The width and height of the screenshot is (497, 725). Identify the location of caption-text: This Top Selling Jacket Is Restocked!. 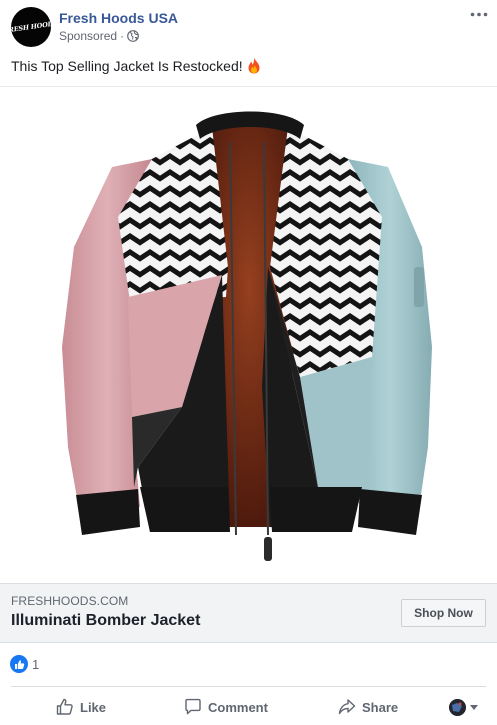
(127, 65).